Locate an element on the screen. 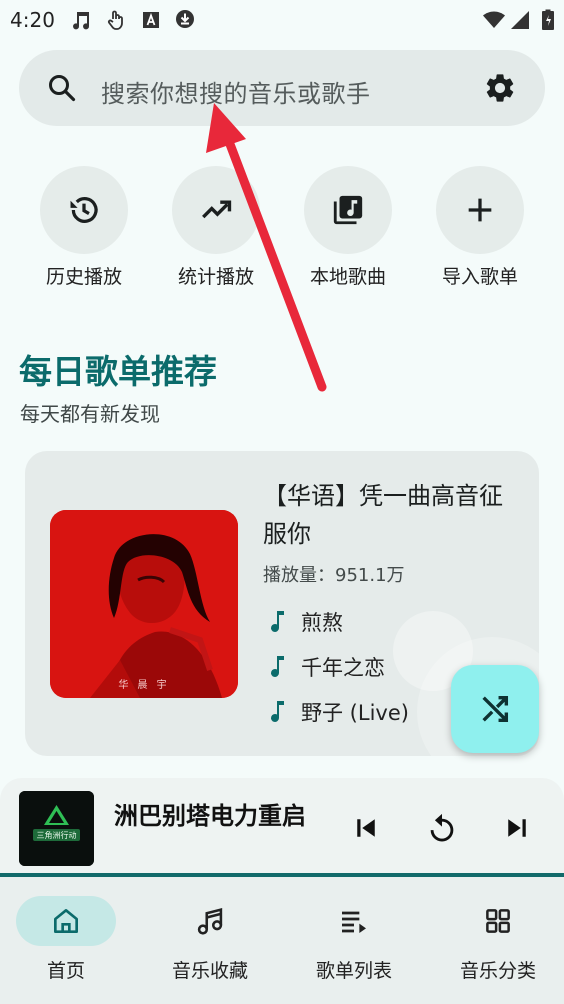 This screenshot has width=564, height=1004. queue-music-icon is located at coordinates (354, 921).